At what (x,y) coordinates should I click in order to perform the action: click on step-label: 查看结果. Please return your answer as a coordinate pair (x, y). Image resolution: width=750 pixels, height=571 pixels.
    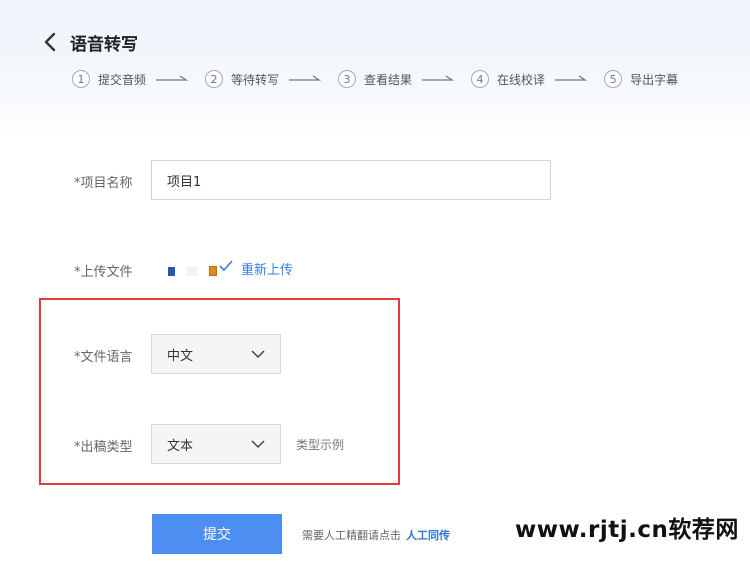
    Looking at the image, I should click on (388, 79).